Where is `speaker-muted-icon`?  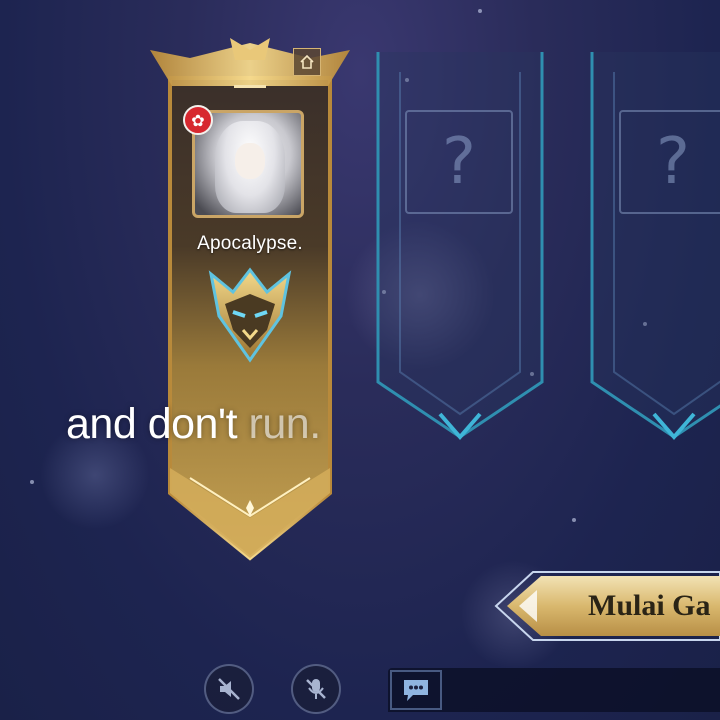
speaker-muted-icon is located at coordinates (229, 689).